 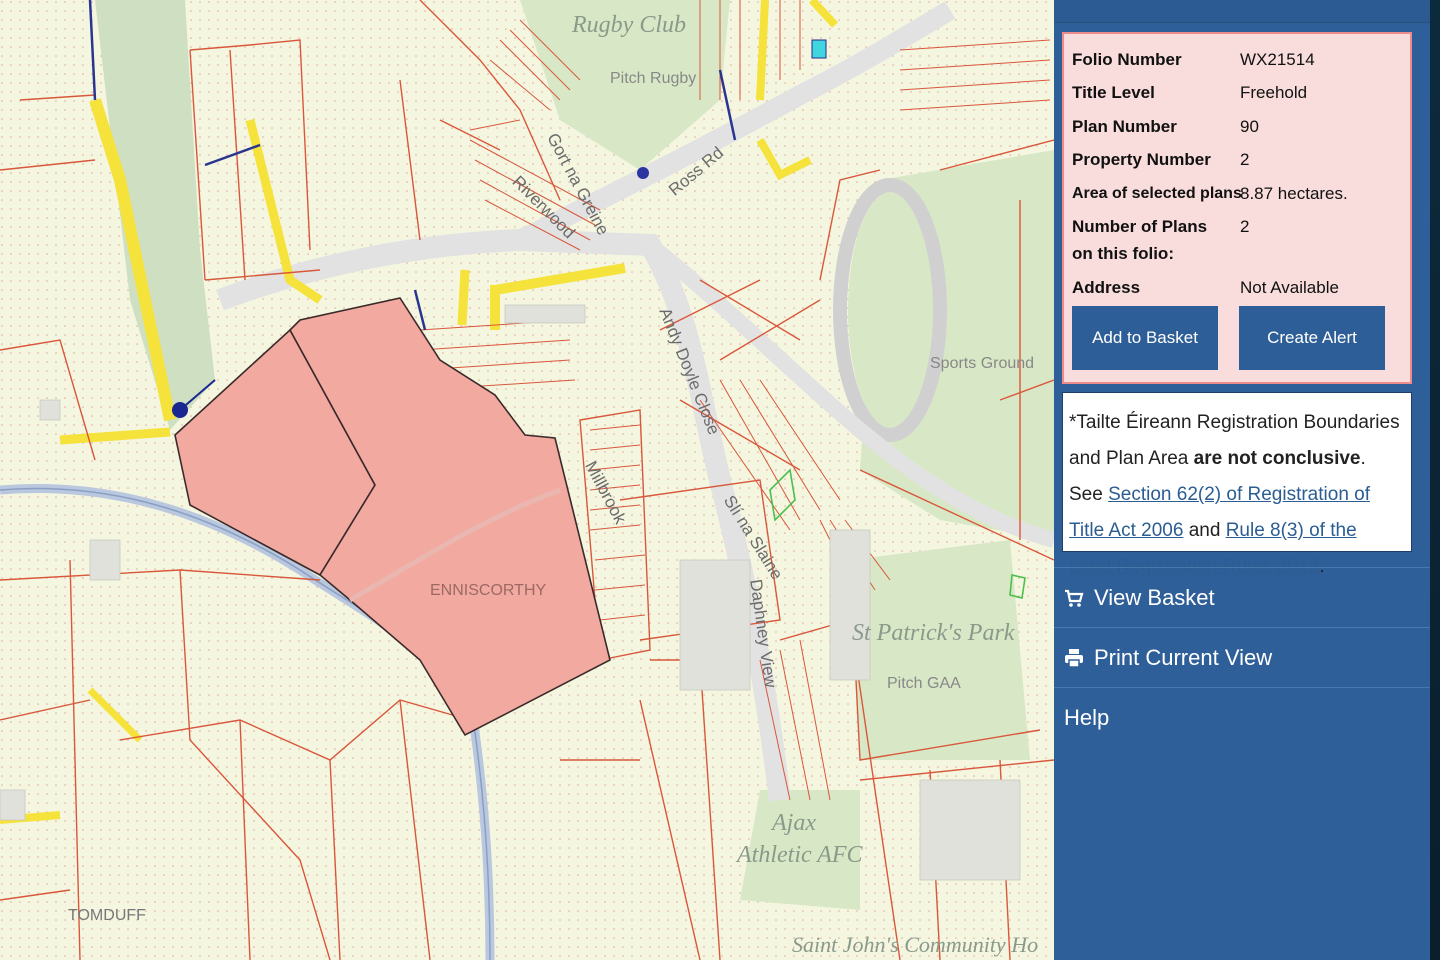 I want to click on disclaimer-bold: are not conclusive, so click(x=1277, y=458).